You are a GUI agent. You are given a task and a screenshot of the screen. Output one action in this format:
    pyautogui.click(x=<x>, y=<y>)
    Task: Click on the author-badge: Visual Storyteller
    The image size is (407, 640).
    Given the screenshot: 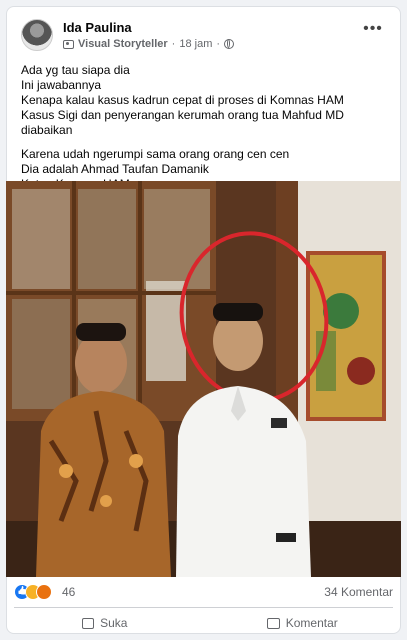 What is the action you would take?
    pyautogui.click(x=123, y=44)
    